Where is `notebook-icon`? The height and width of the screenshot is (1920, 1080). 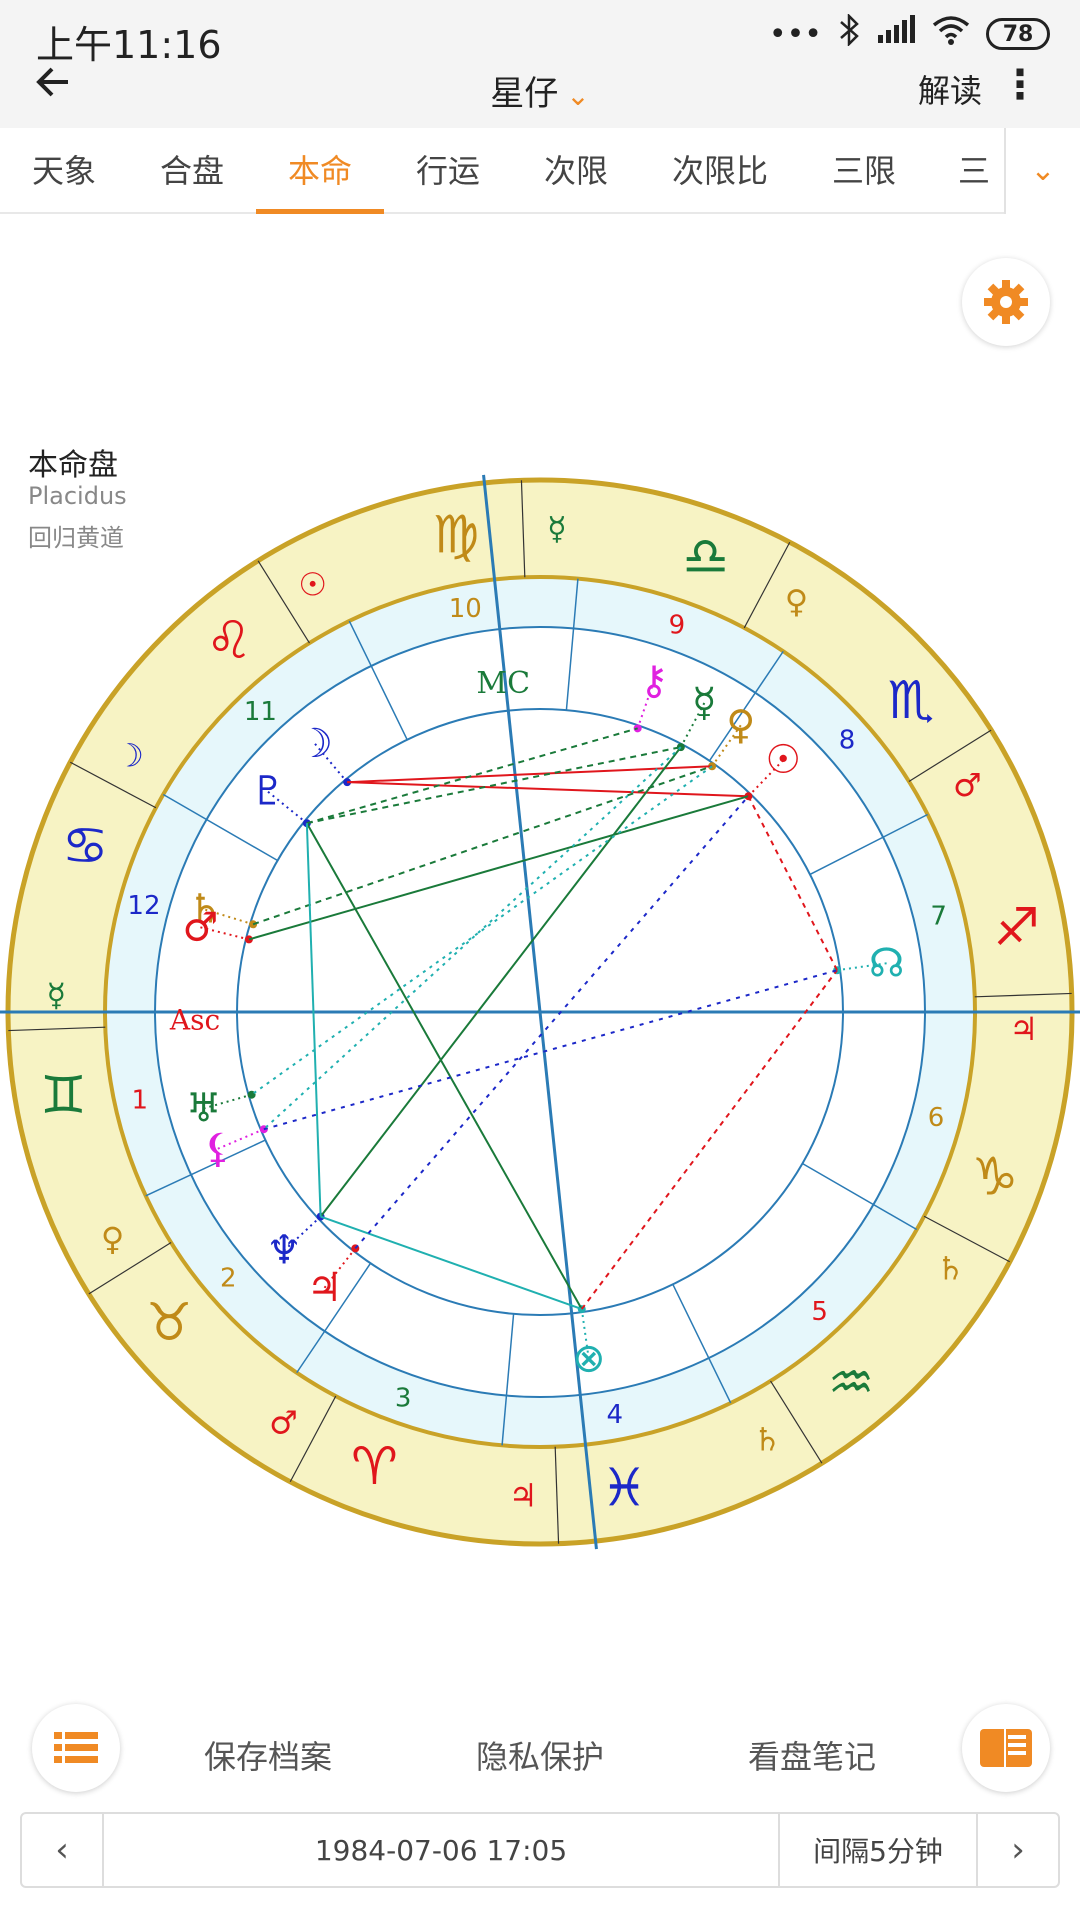 notebook-icon is located at coordinates (1006, 1748).